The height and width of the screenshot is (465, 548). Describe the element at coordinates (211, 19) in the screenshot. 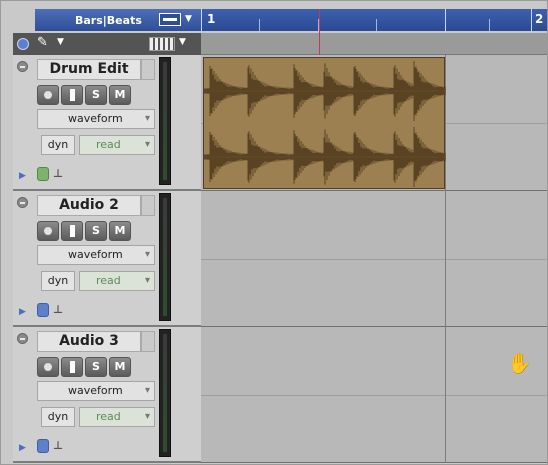

I see `bar-marker-1: 1` at that location.